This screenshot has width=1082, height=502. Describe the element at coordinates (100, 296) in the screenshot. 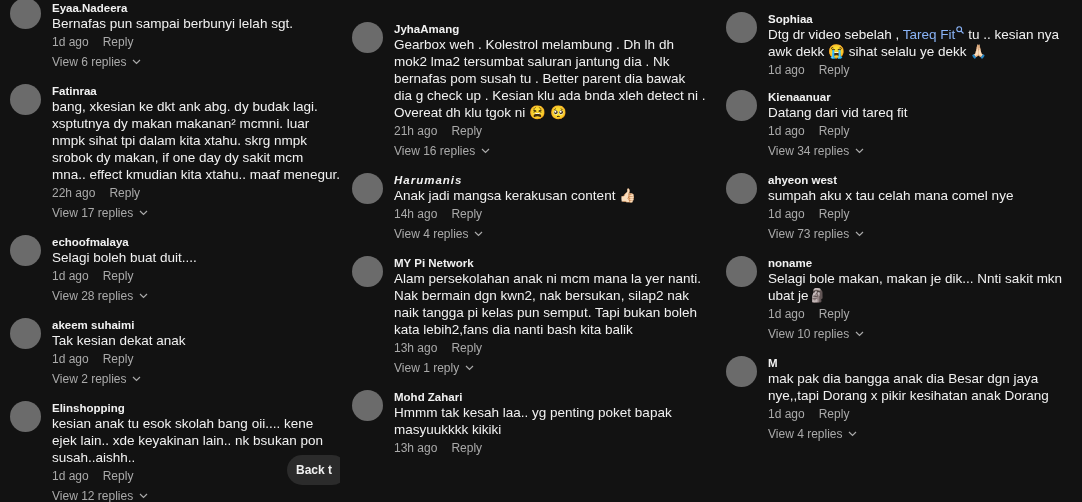

I see `view-replies-button: View 28 replies` at that location.